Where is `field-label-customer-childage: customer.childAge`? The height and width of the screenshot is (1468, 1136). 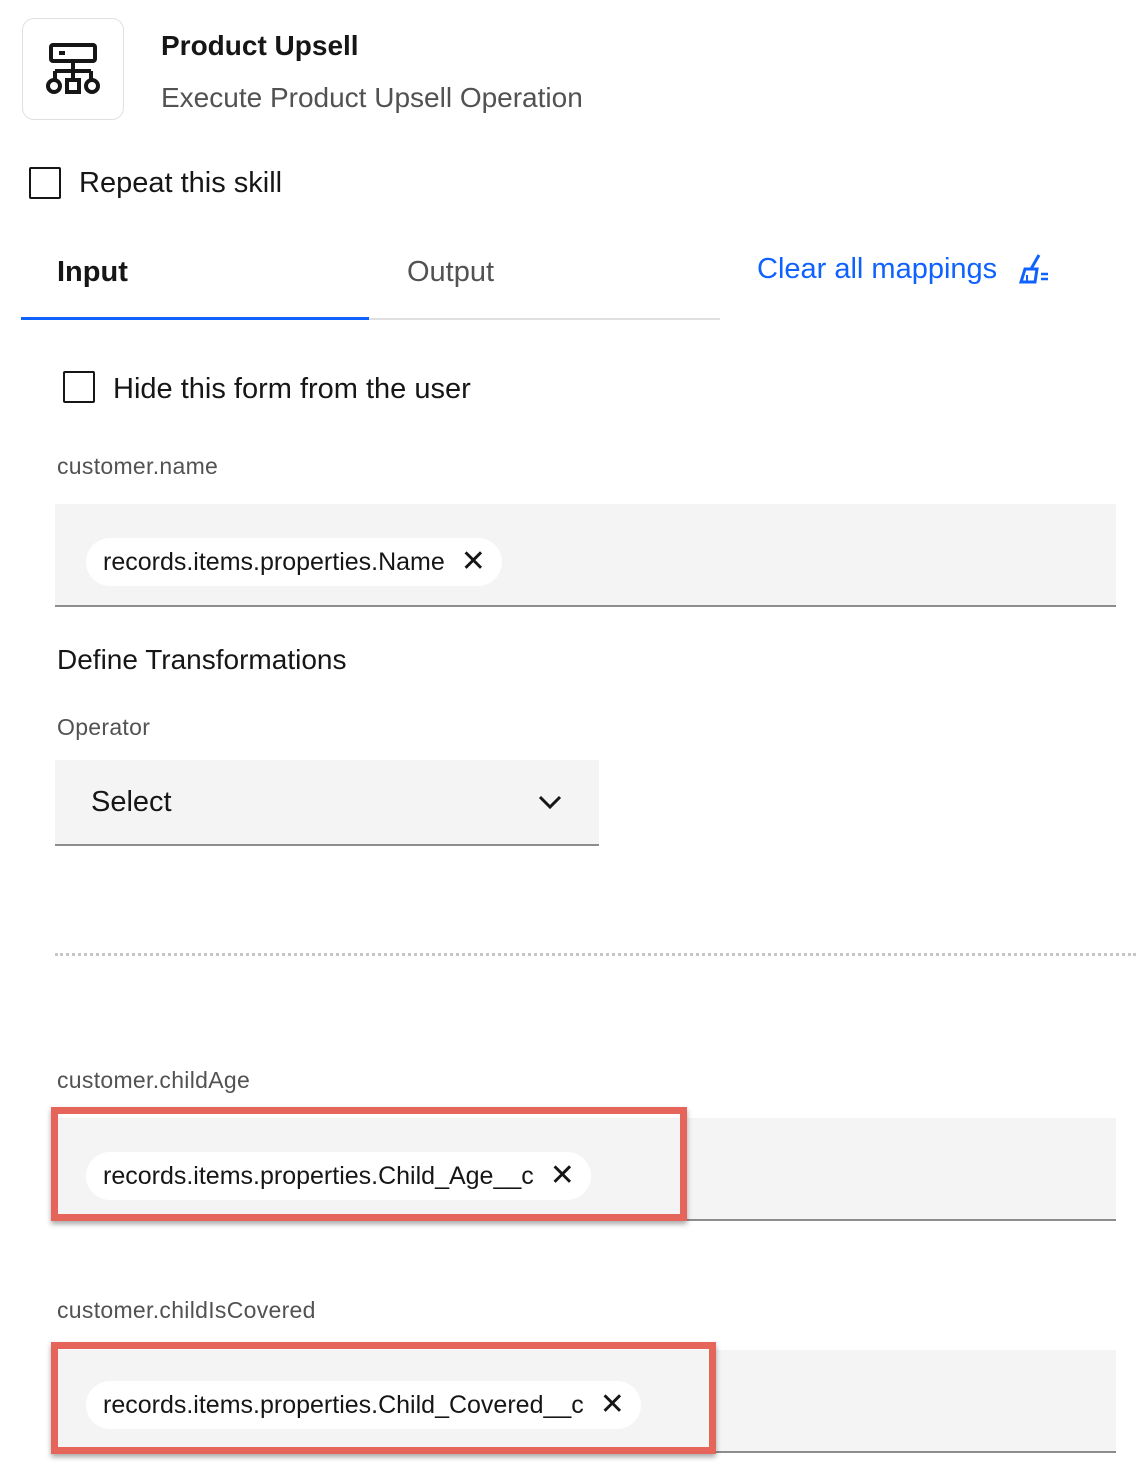 field-label-customer-childage: customer.childAge is located at coordinates (154, 1080).